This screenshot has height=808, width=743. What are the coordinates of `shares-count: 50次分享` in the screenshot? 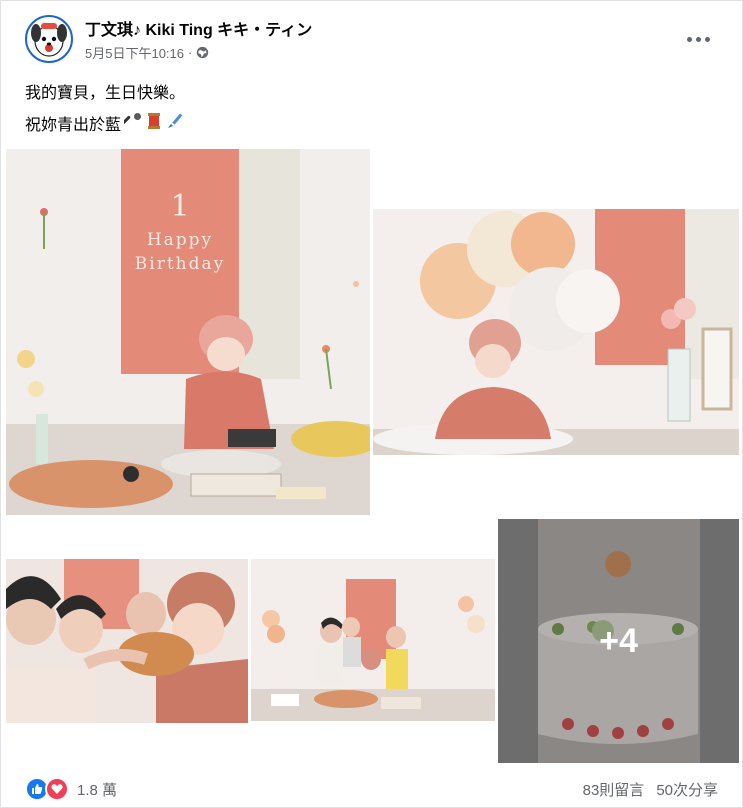 It's located at (687, 789).